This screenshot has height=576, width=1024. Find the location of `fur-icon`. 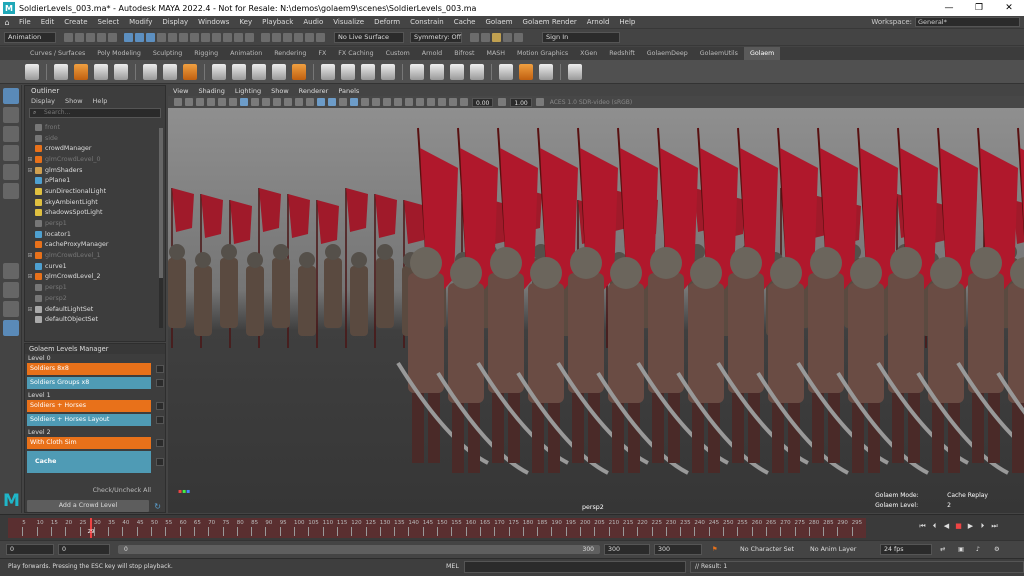

fur-icon is located at coordinates (477, 71).